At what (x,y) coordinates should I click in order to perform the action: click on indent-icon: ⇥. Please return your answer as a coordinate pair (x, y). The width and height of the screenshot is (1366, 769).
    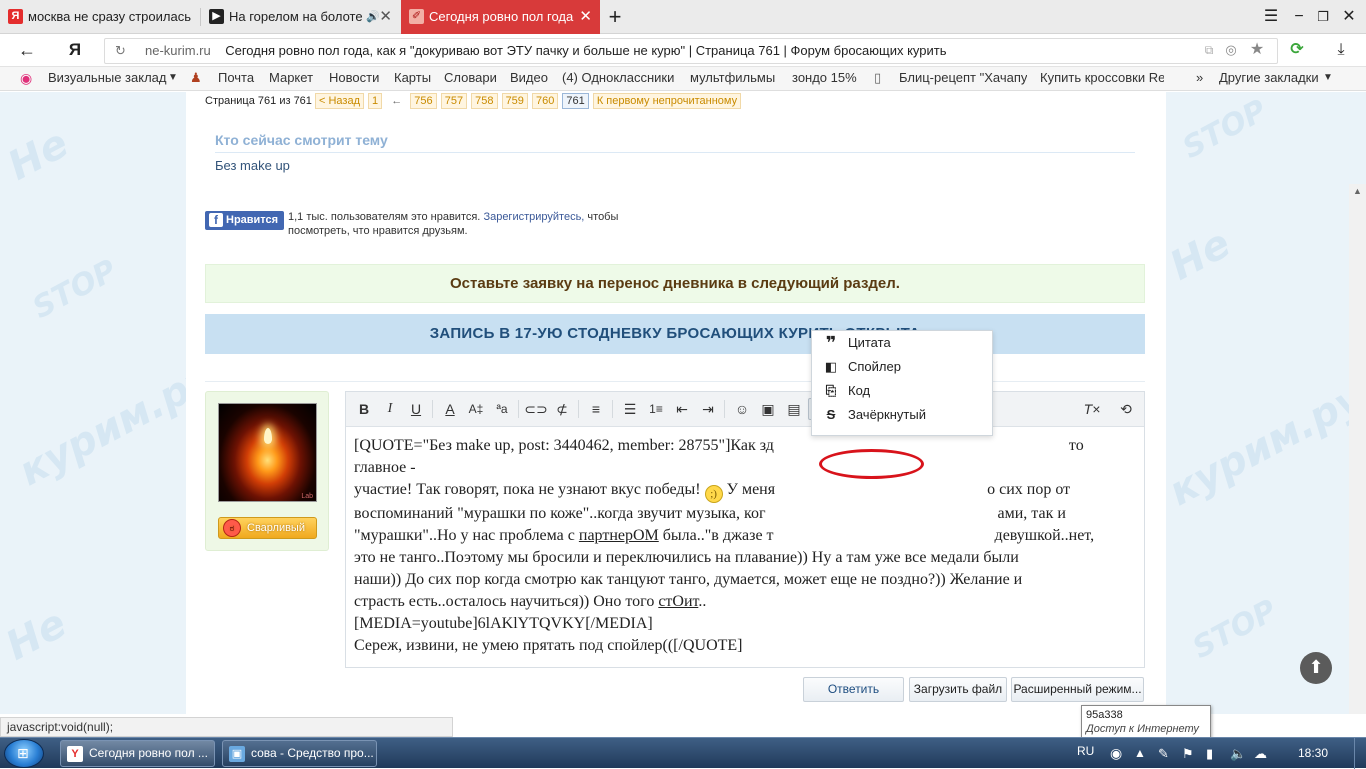
    Looking at the image, I should click on (708, 409).